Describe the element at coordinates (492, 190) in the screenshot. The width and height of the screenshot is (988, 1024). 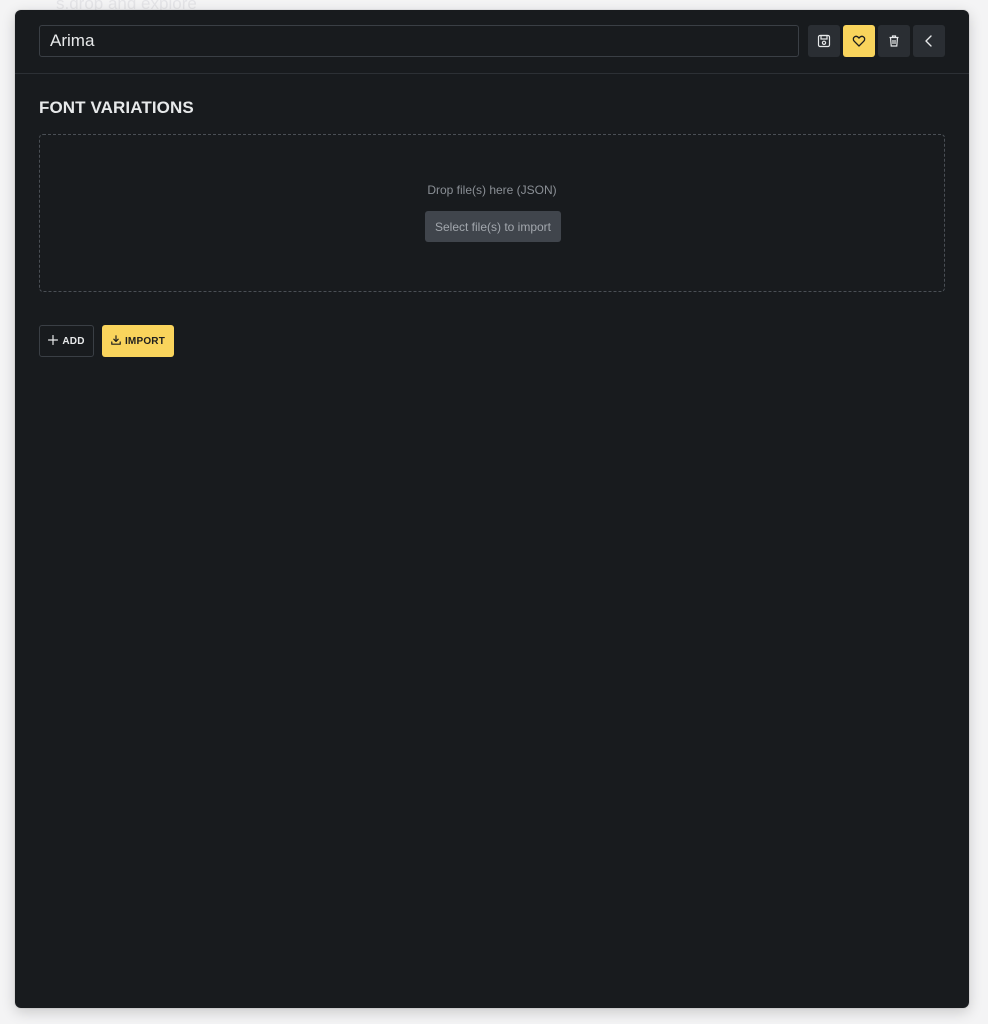
I see `drop-hint: Drop file(s) here (JSON)` at that location.